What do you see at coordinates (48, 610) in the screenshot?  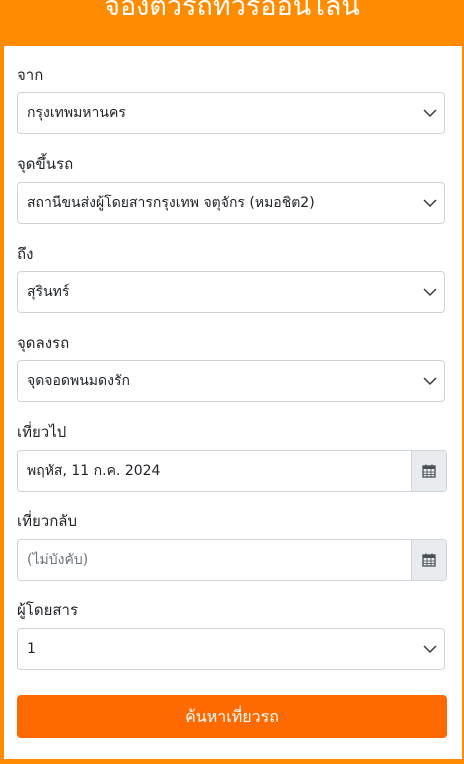 I see `passengers-label: ผู้โดยสาร` at bounding box center [48, 610].